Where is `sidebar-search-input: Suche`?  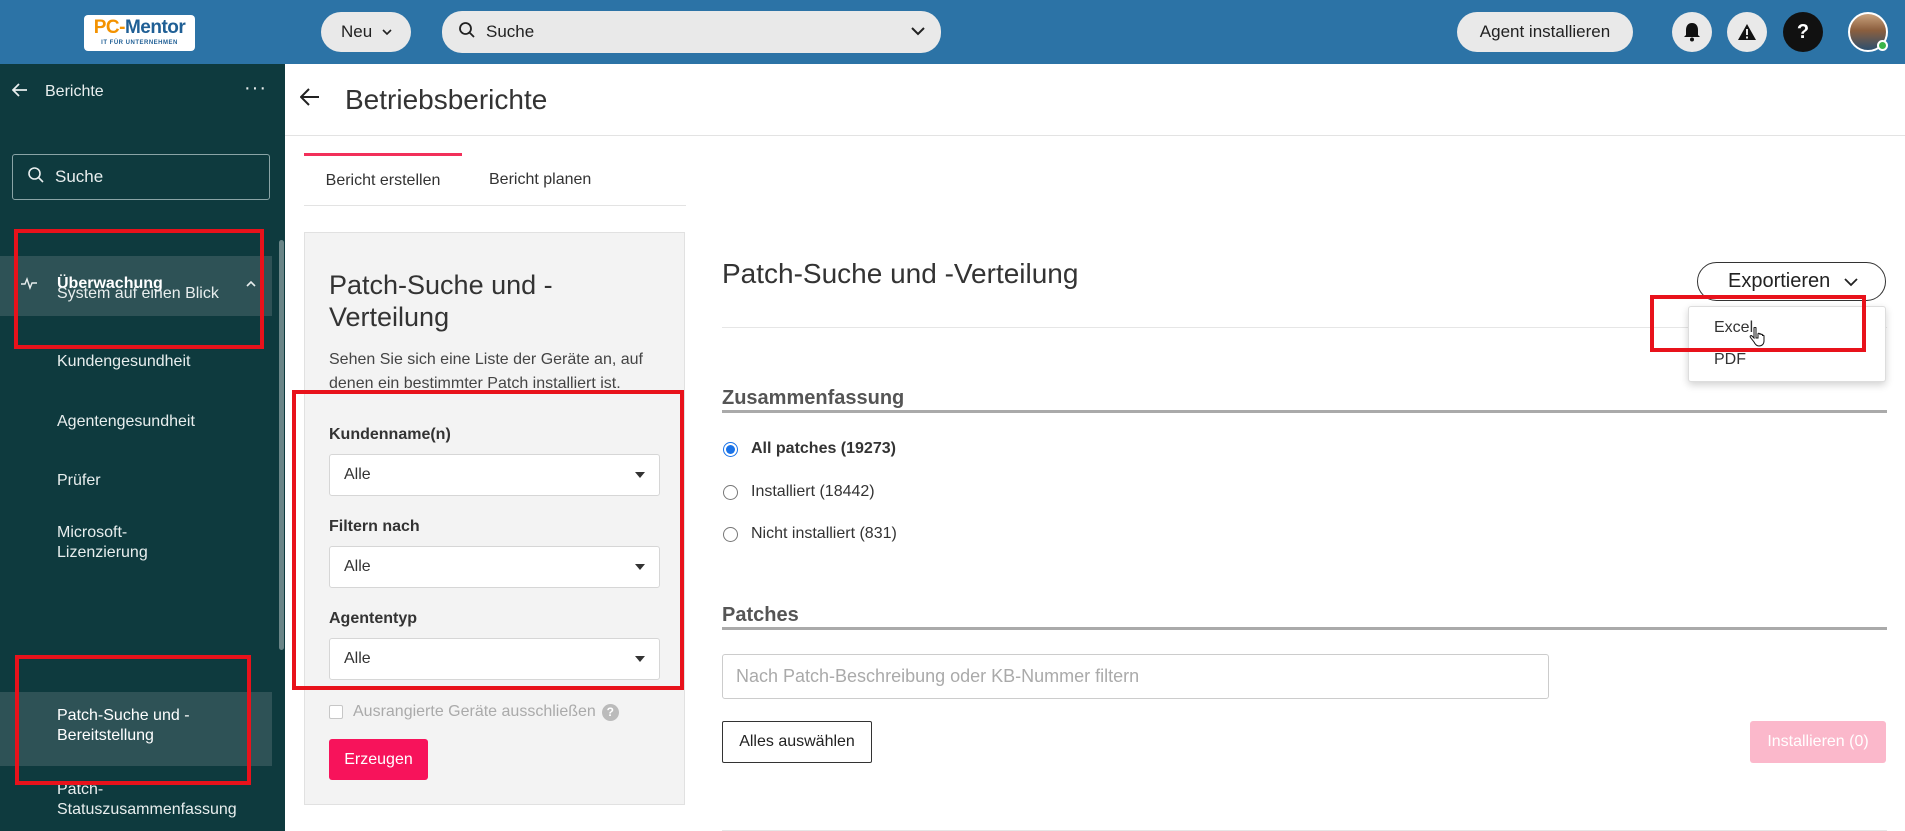 sidebar-search-input: Suche is located at coordinates (141, 177).